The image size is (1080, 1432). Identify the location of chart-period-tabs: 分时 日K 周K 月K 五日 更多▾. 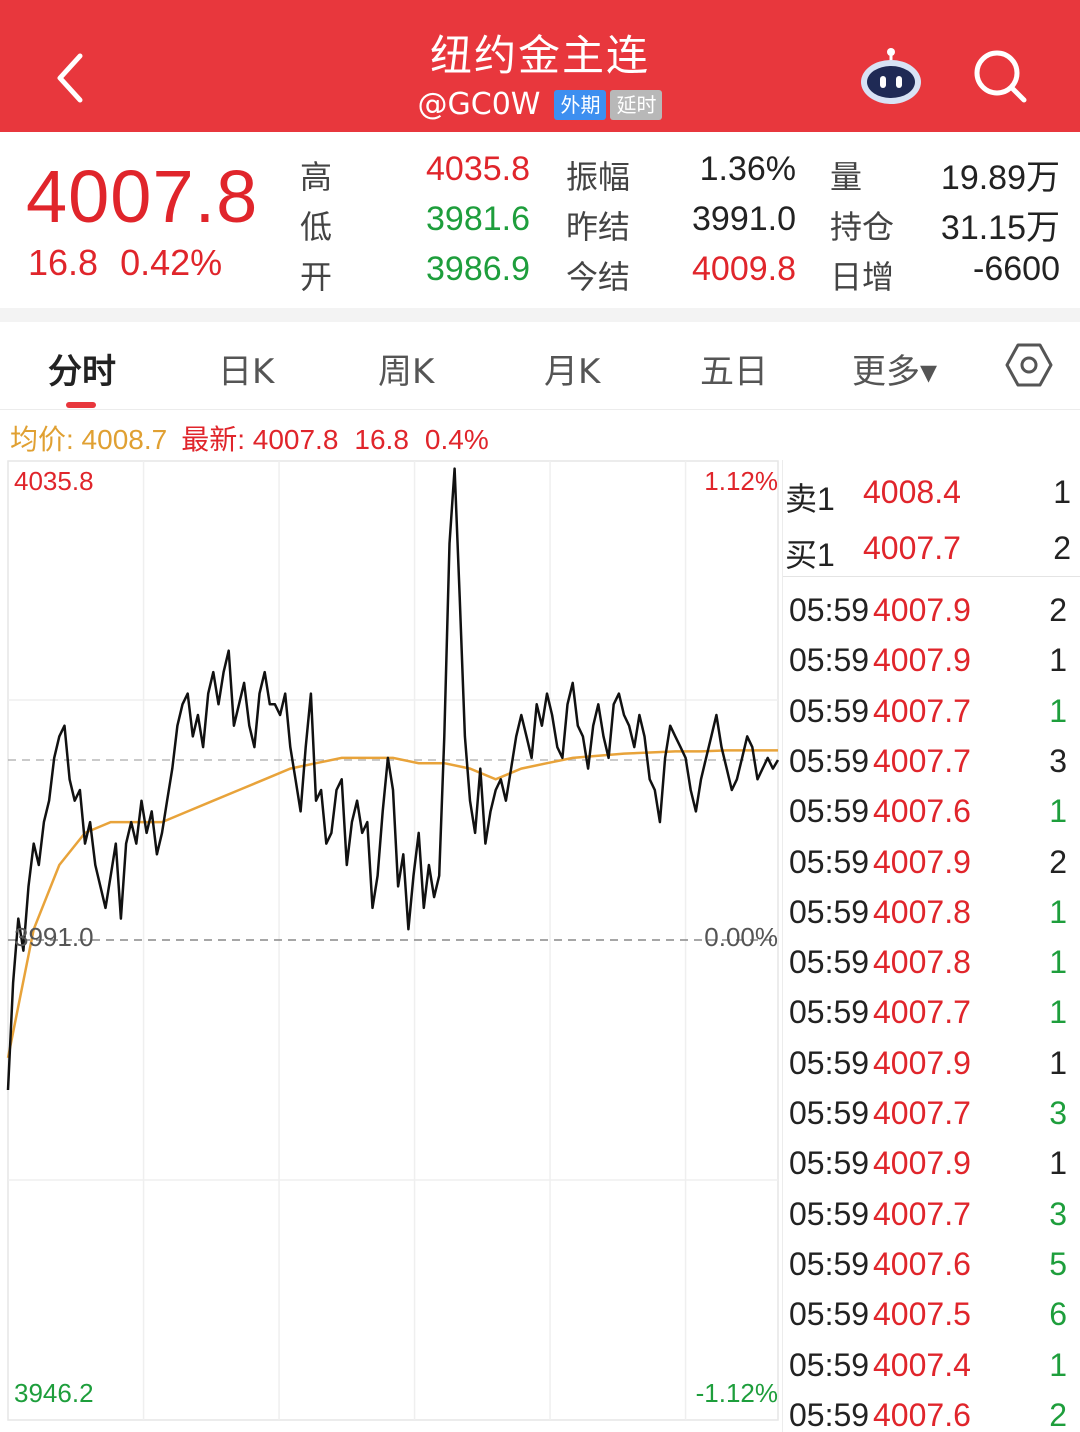
(540, 366).